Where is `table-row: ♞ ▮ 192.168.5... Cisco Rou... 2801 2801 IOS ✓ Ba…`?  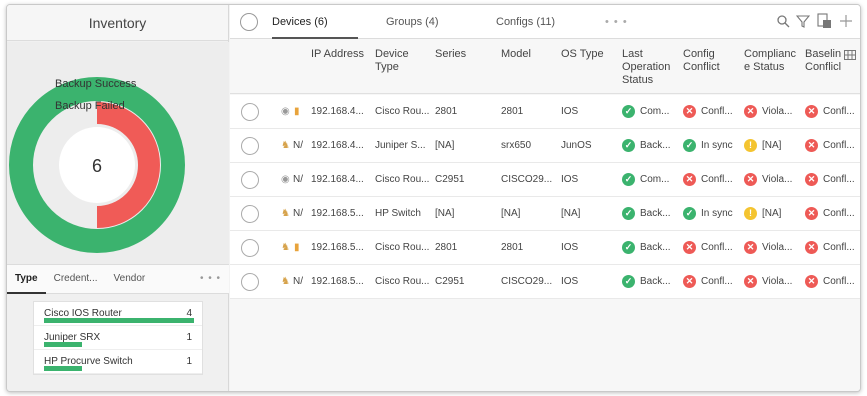 table-row: ♞ ▮ 192.168.5... Cisco Rou... 2801 2801 IOS ✓ Ba… is located at coordinates (545, 248).